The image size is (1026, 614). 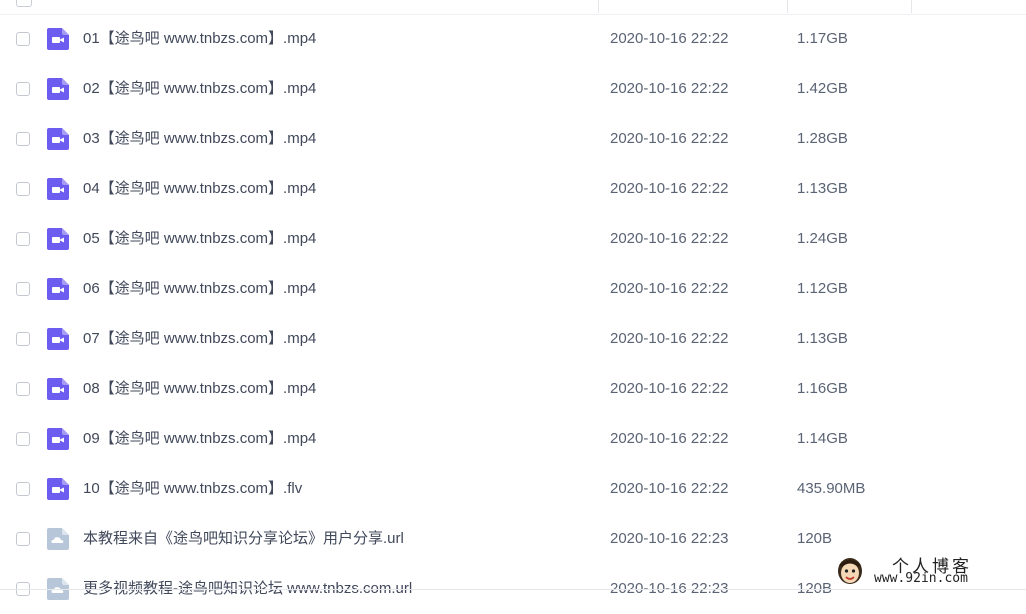 What do you see at coordinates (822, 238) in the screenshot?
I see `file-size: 1.24GB` at bounding box center [822, 238].